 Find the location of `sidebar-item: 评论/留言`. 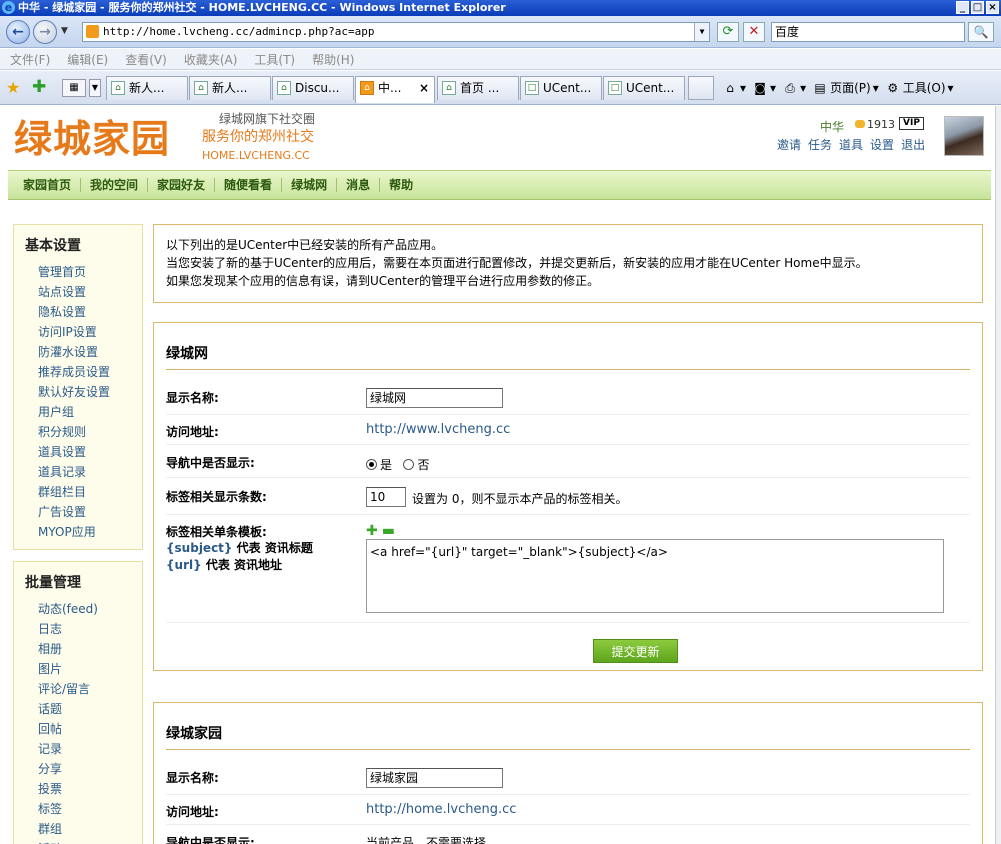

sidebar-item: 评论/留言 is located at coordinates (68, 689).